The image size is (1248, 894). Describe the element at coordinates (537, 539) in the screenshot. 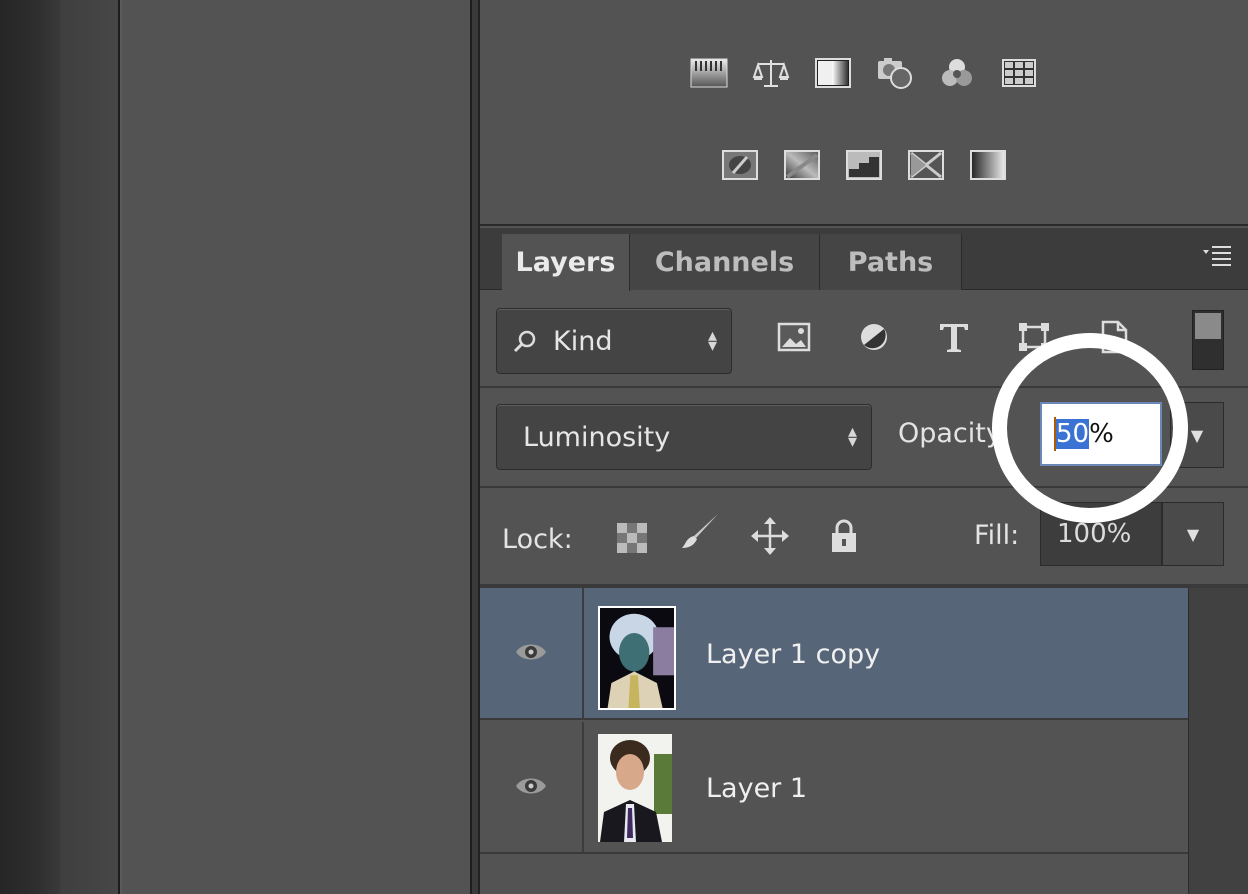

I see `lock-label: Lock:` at that location.